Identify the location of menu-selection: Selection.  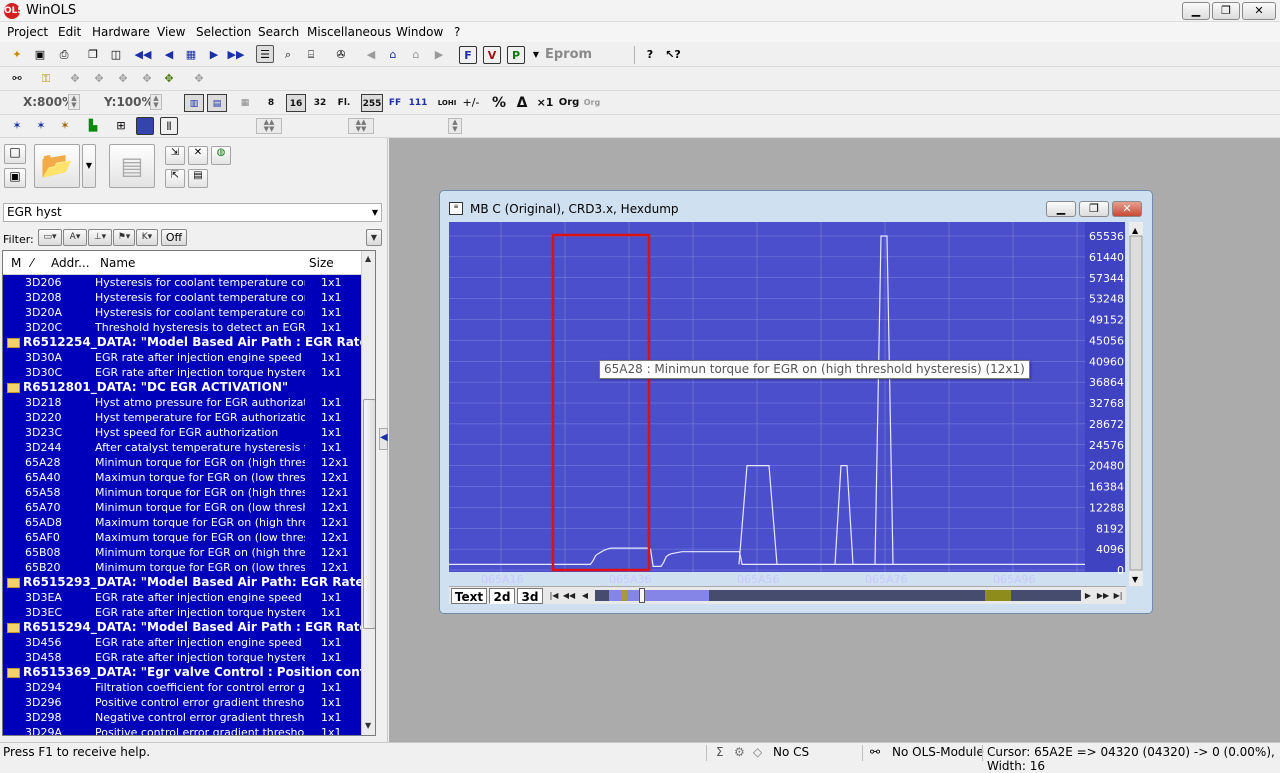
(223, 32).